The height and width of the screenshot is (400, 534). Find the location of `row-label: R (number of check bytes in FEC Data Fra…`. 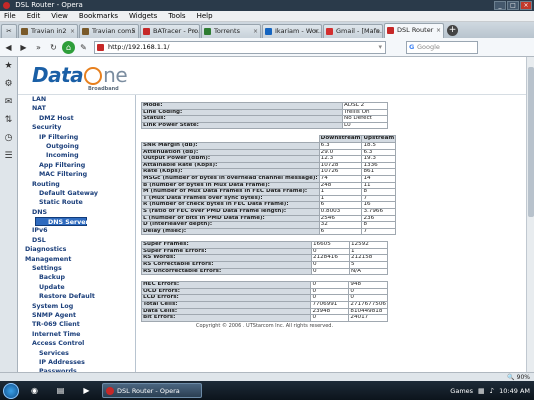

row-label: R (number of check bytes in FEC Data Fra… is located at coordinates (230, 205).